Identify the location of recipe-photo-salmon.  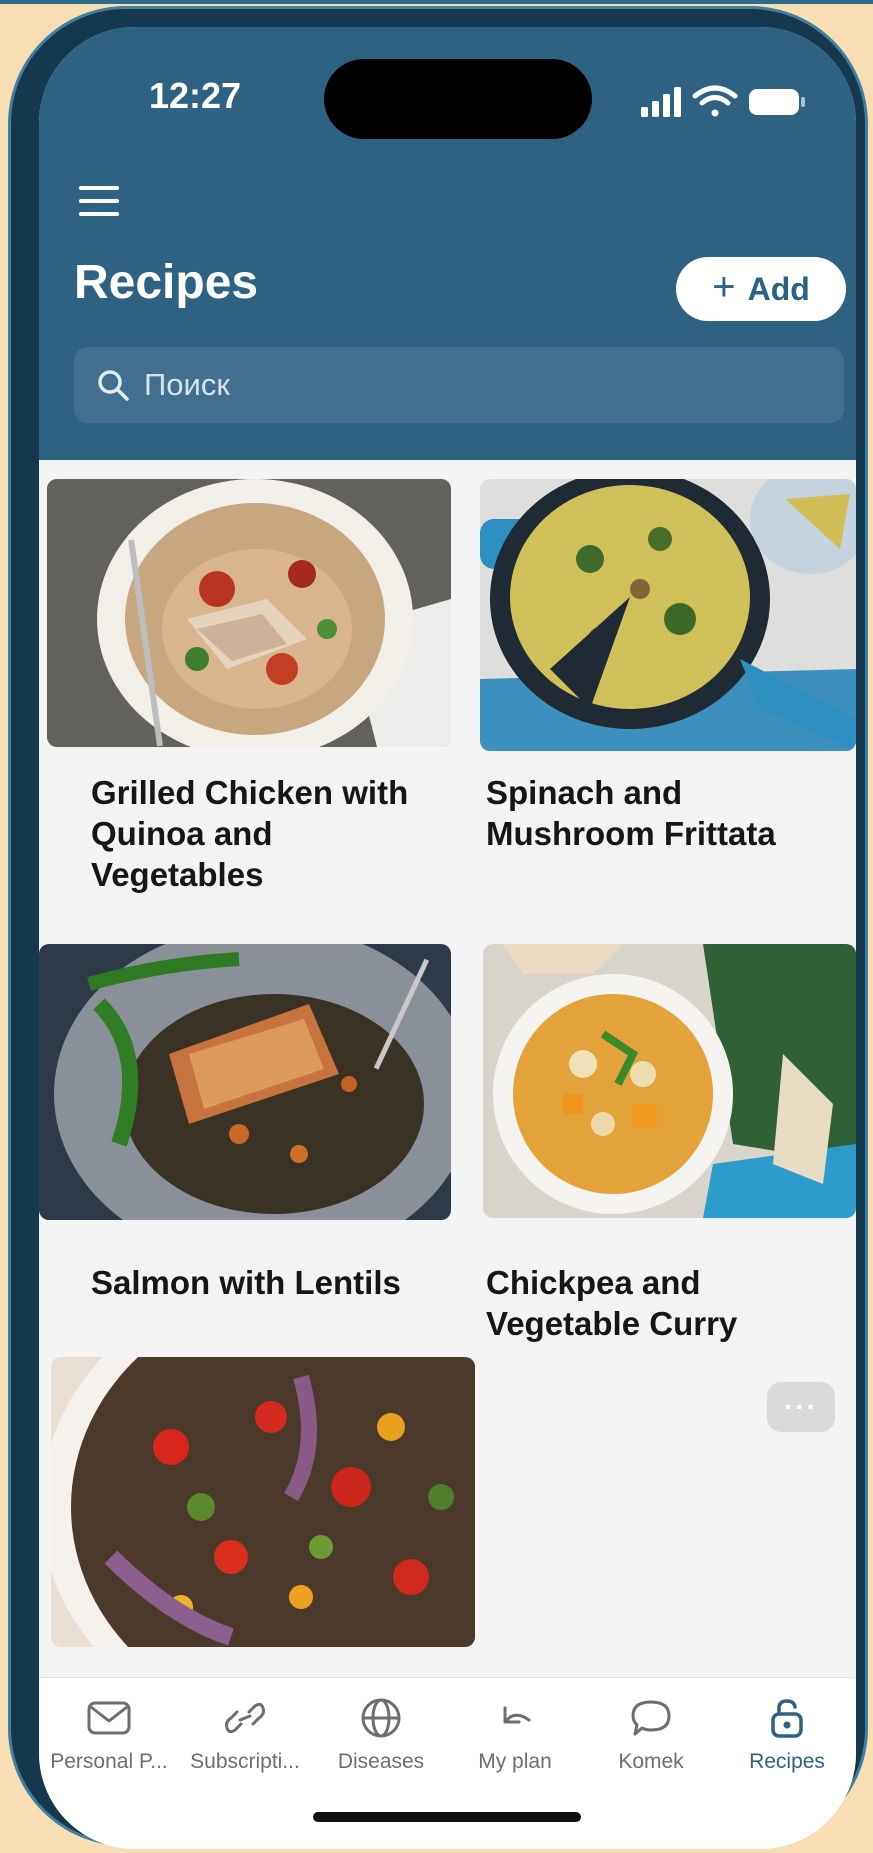
(245, 1082).